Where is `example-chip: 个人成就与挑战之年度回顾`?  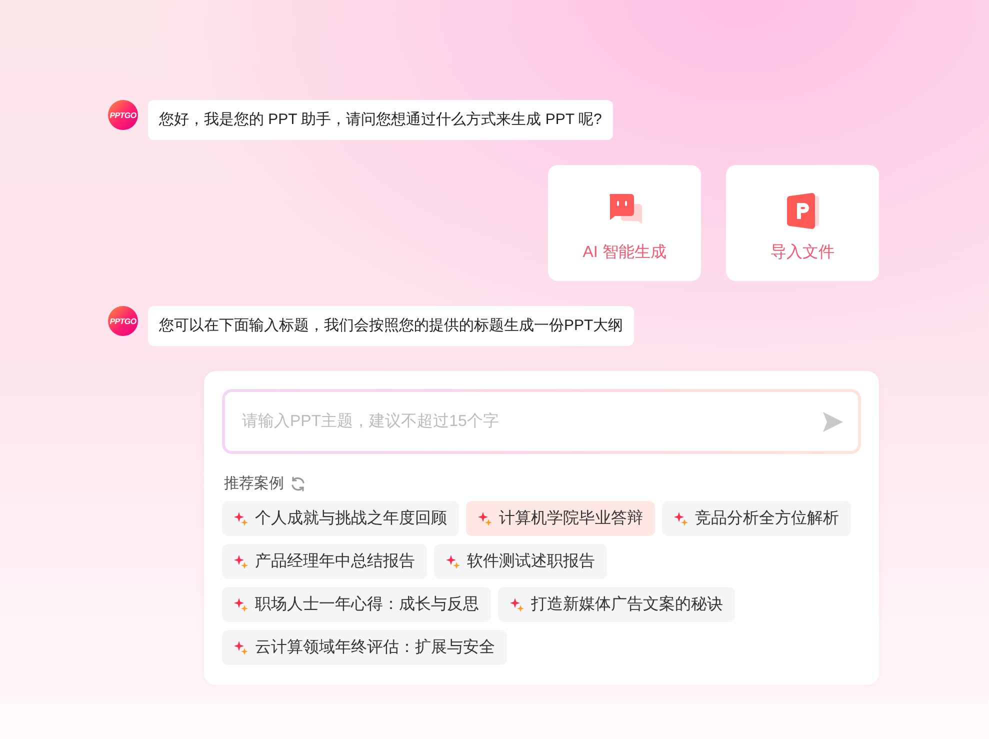
example-chip: 个人成就与挑战之年度回顾 is located at coordinates (340, 518).